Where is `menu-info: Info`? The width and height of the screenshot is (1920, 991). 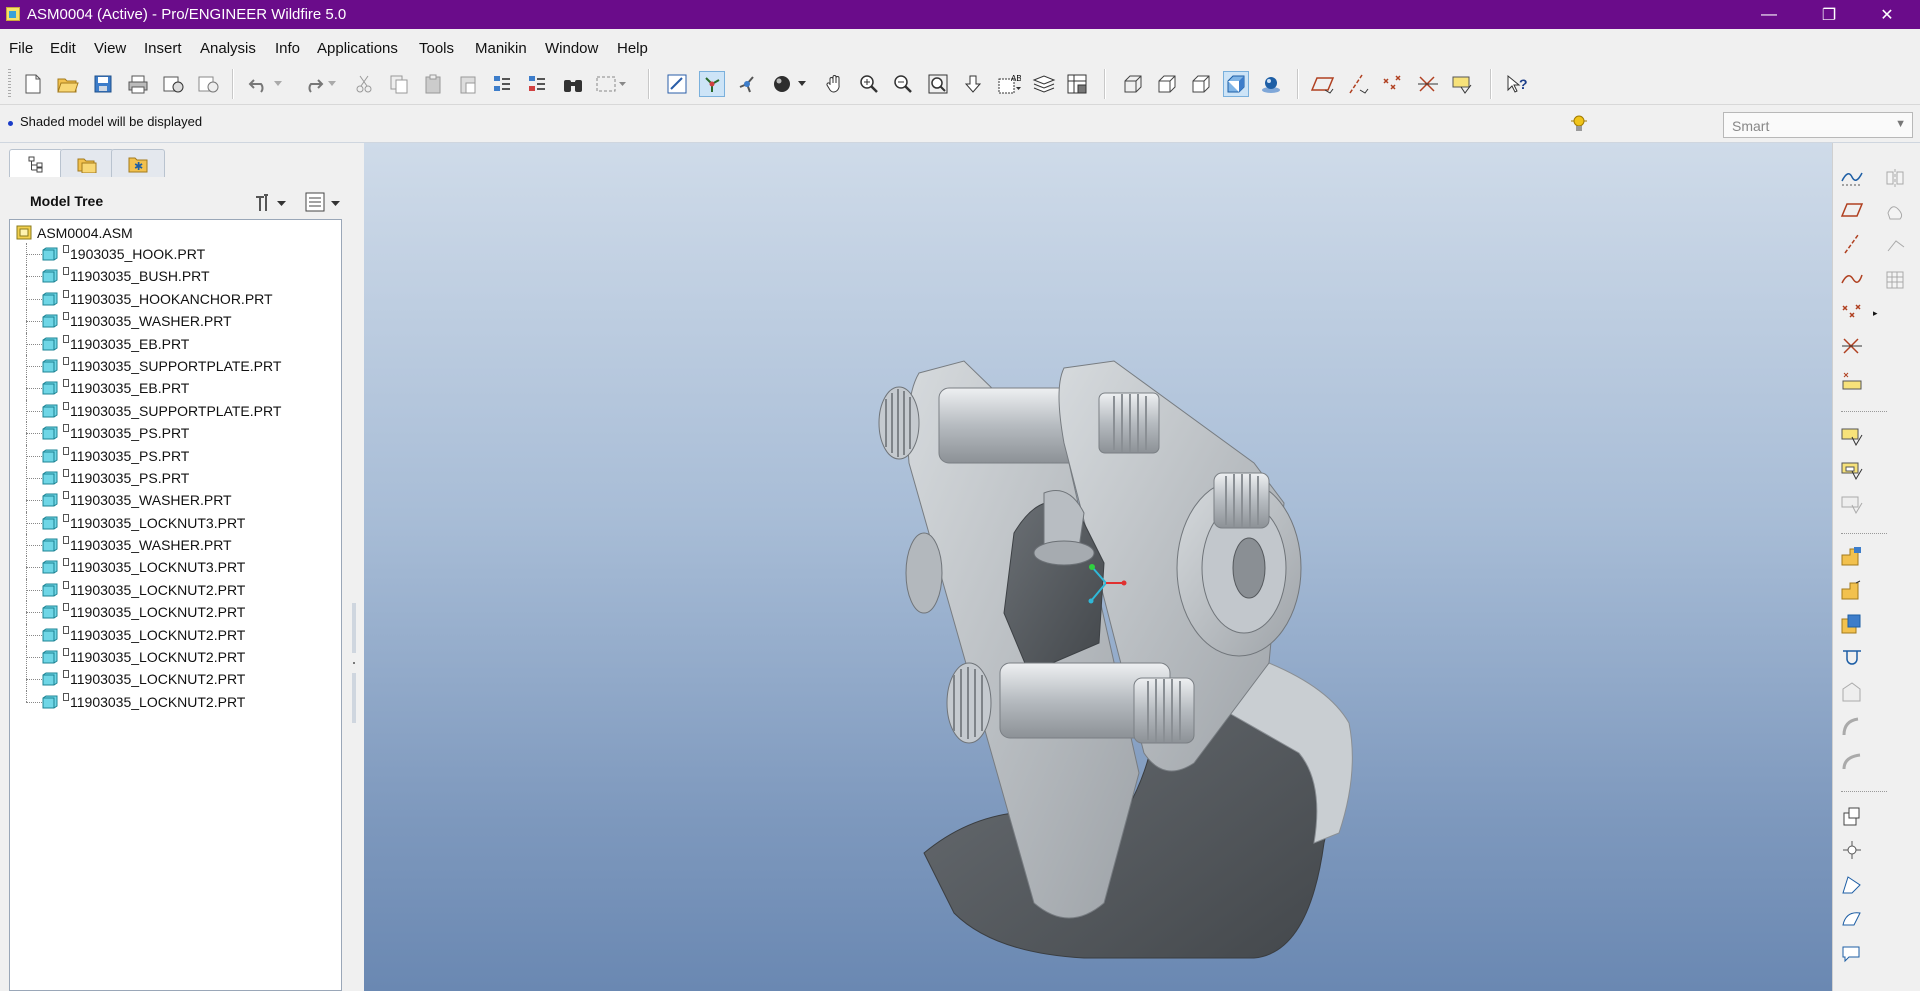 menu-info: Info is located at coordinates (287, 48).